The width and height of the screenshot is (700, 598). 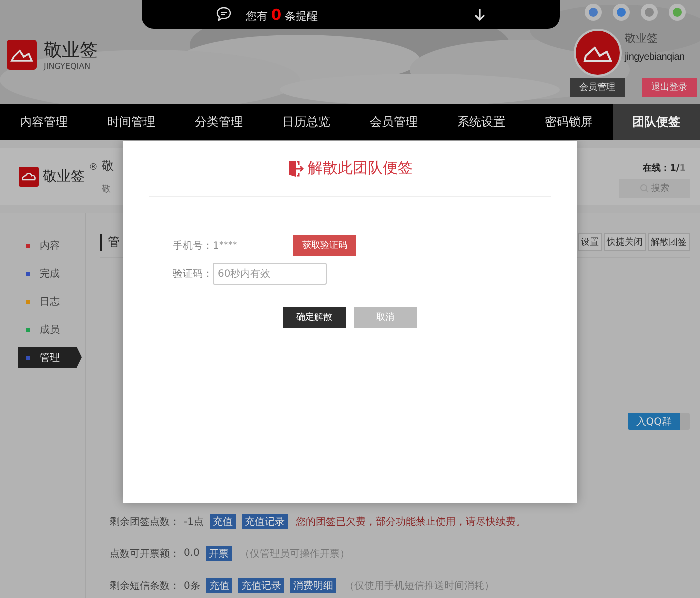 I want to click on masked-phone: ****, so click(x=228, y=245).